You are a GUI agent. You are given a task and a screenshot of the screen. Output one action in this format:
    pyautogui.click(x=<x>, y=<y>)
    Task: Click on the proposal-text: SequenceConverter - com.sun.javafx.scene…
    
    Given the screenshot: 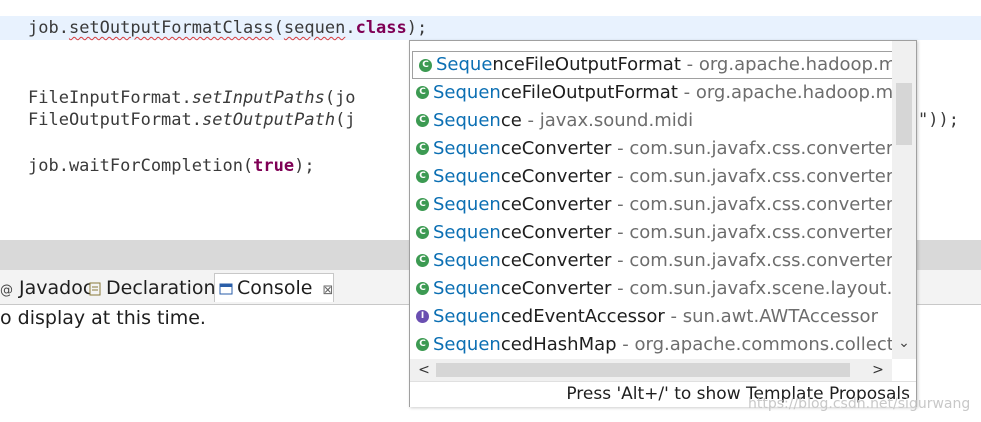 What is the action you would take?
    pyautogui.click(x=662, y=289)
    